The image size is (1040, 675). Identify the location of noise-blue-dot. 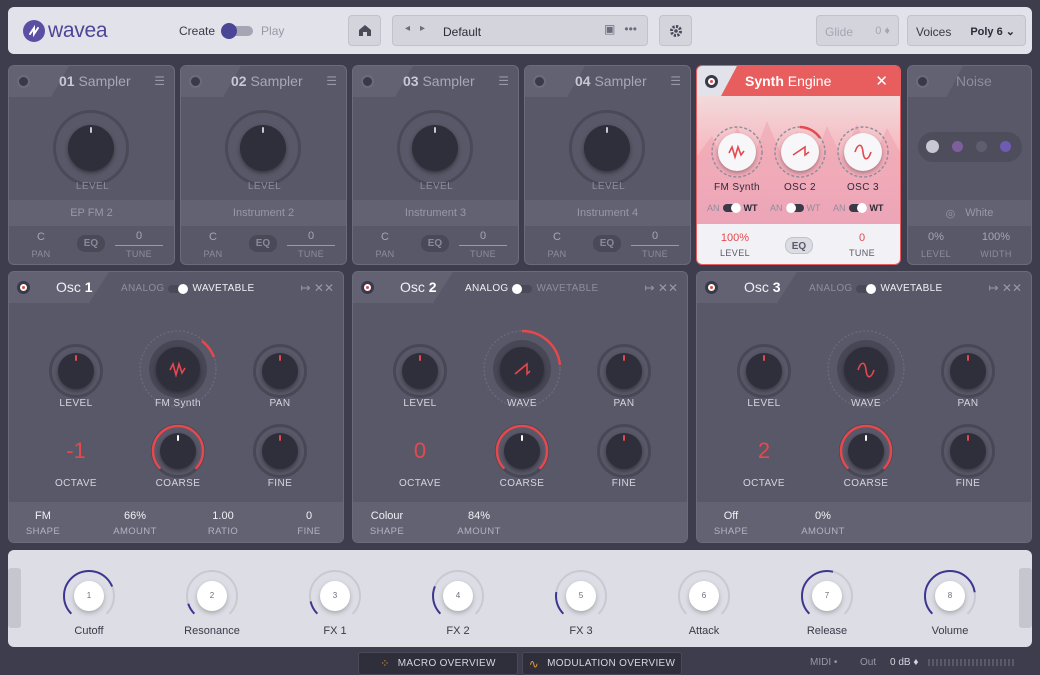
(1005, 146).